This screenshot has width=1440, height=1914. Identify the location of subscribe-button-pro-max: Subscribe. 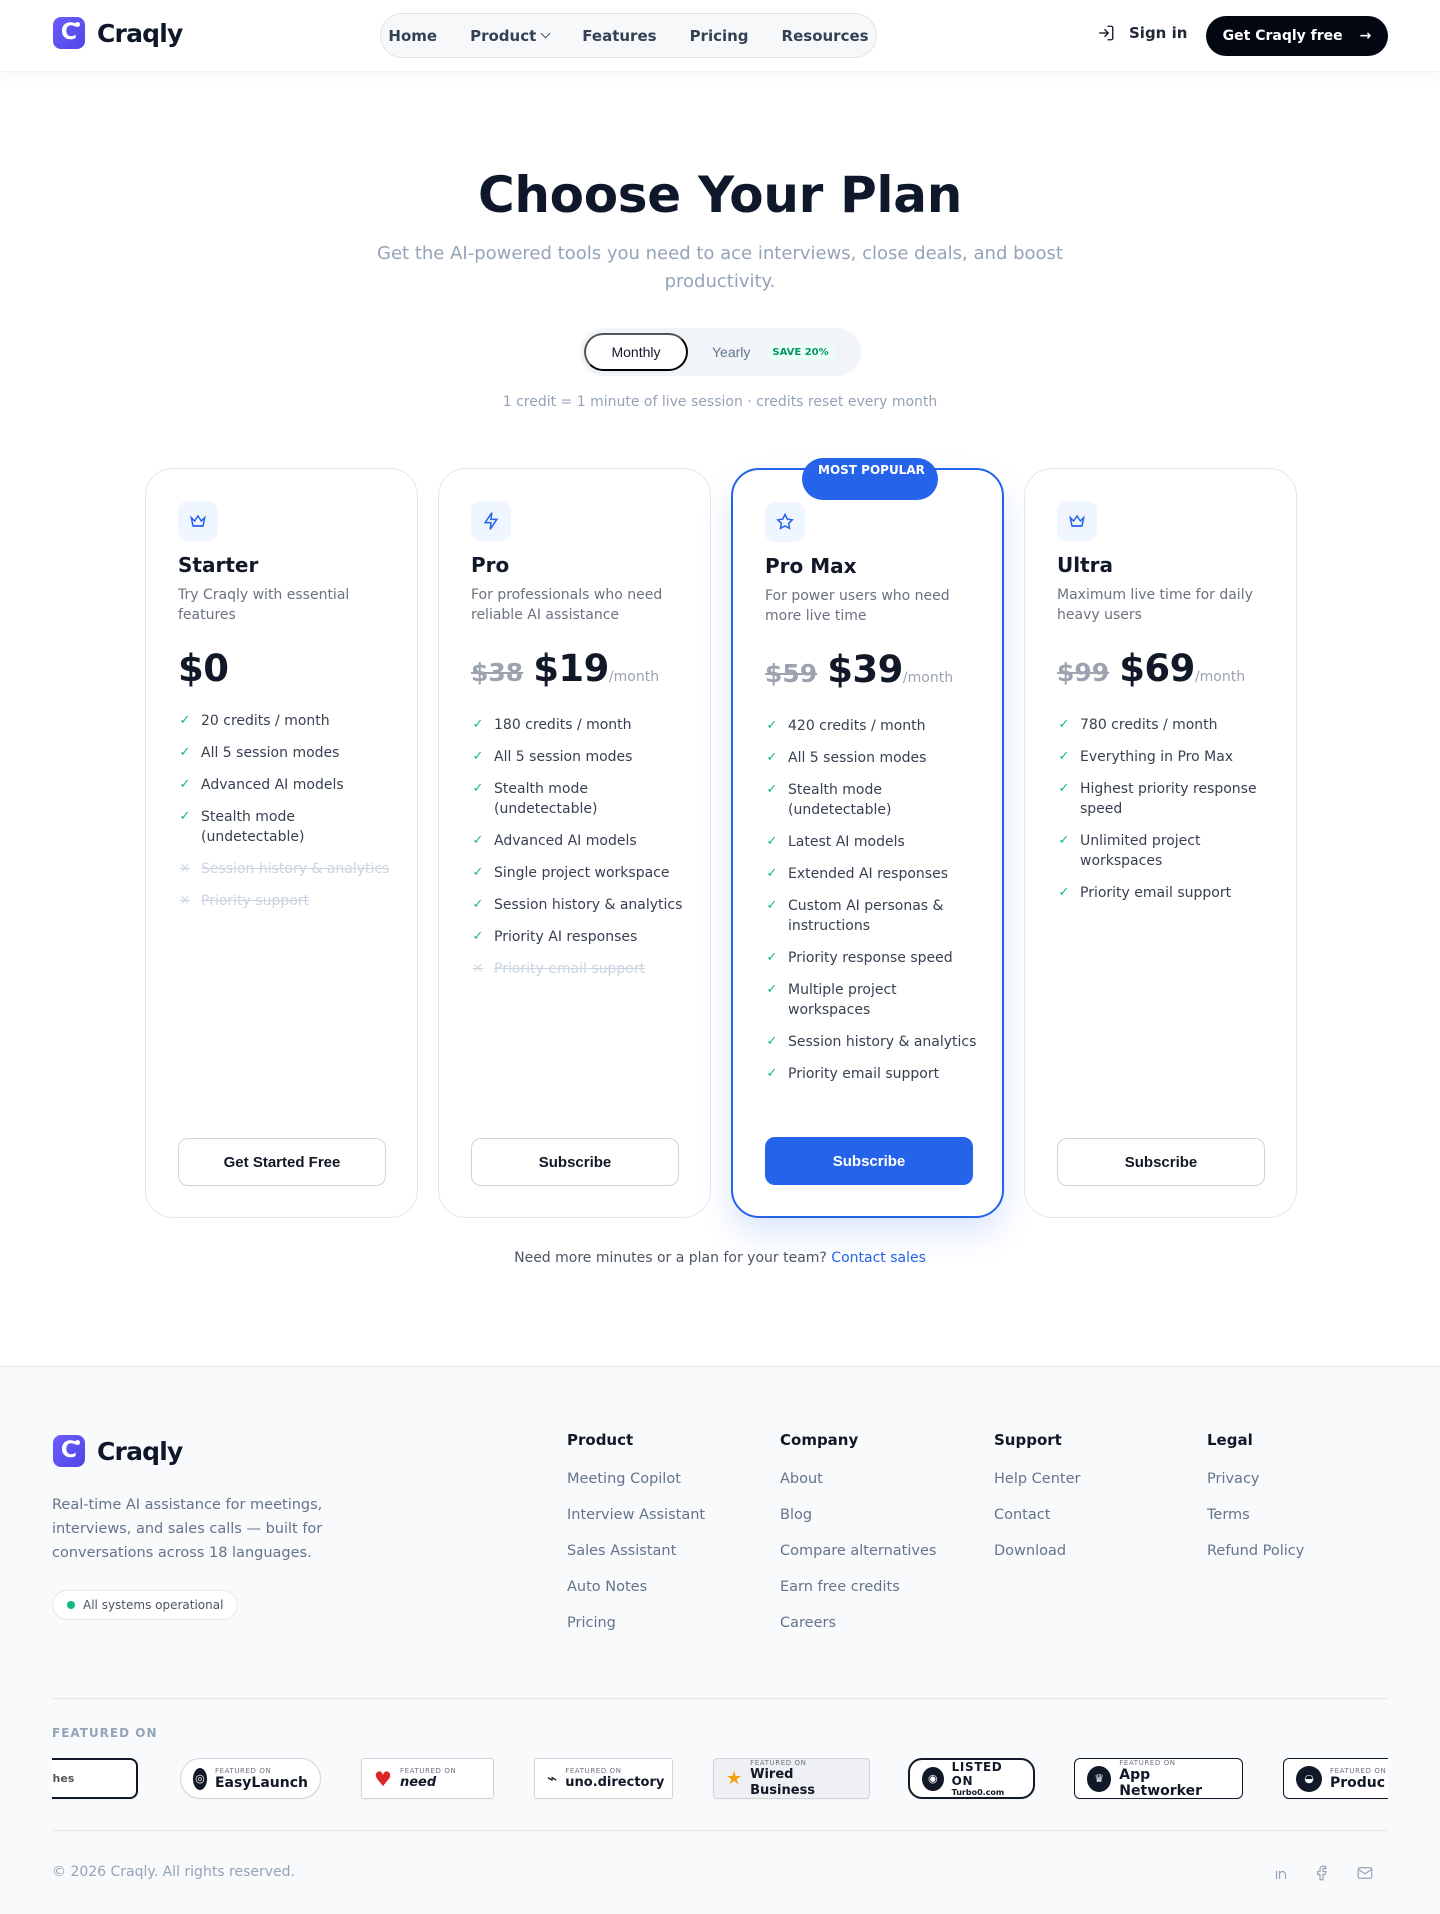
(869, 1161).